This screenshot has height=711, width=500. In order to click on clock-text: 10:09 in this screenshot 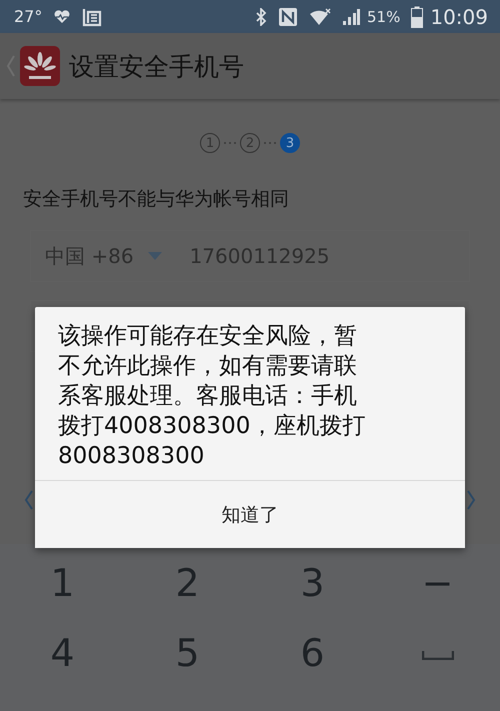, I will do `click(459, 16)`.